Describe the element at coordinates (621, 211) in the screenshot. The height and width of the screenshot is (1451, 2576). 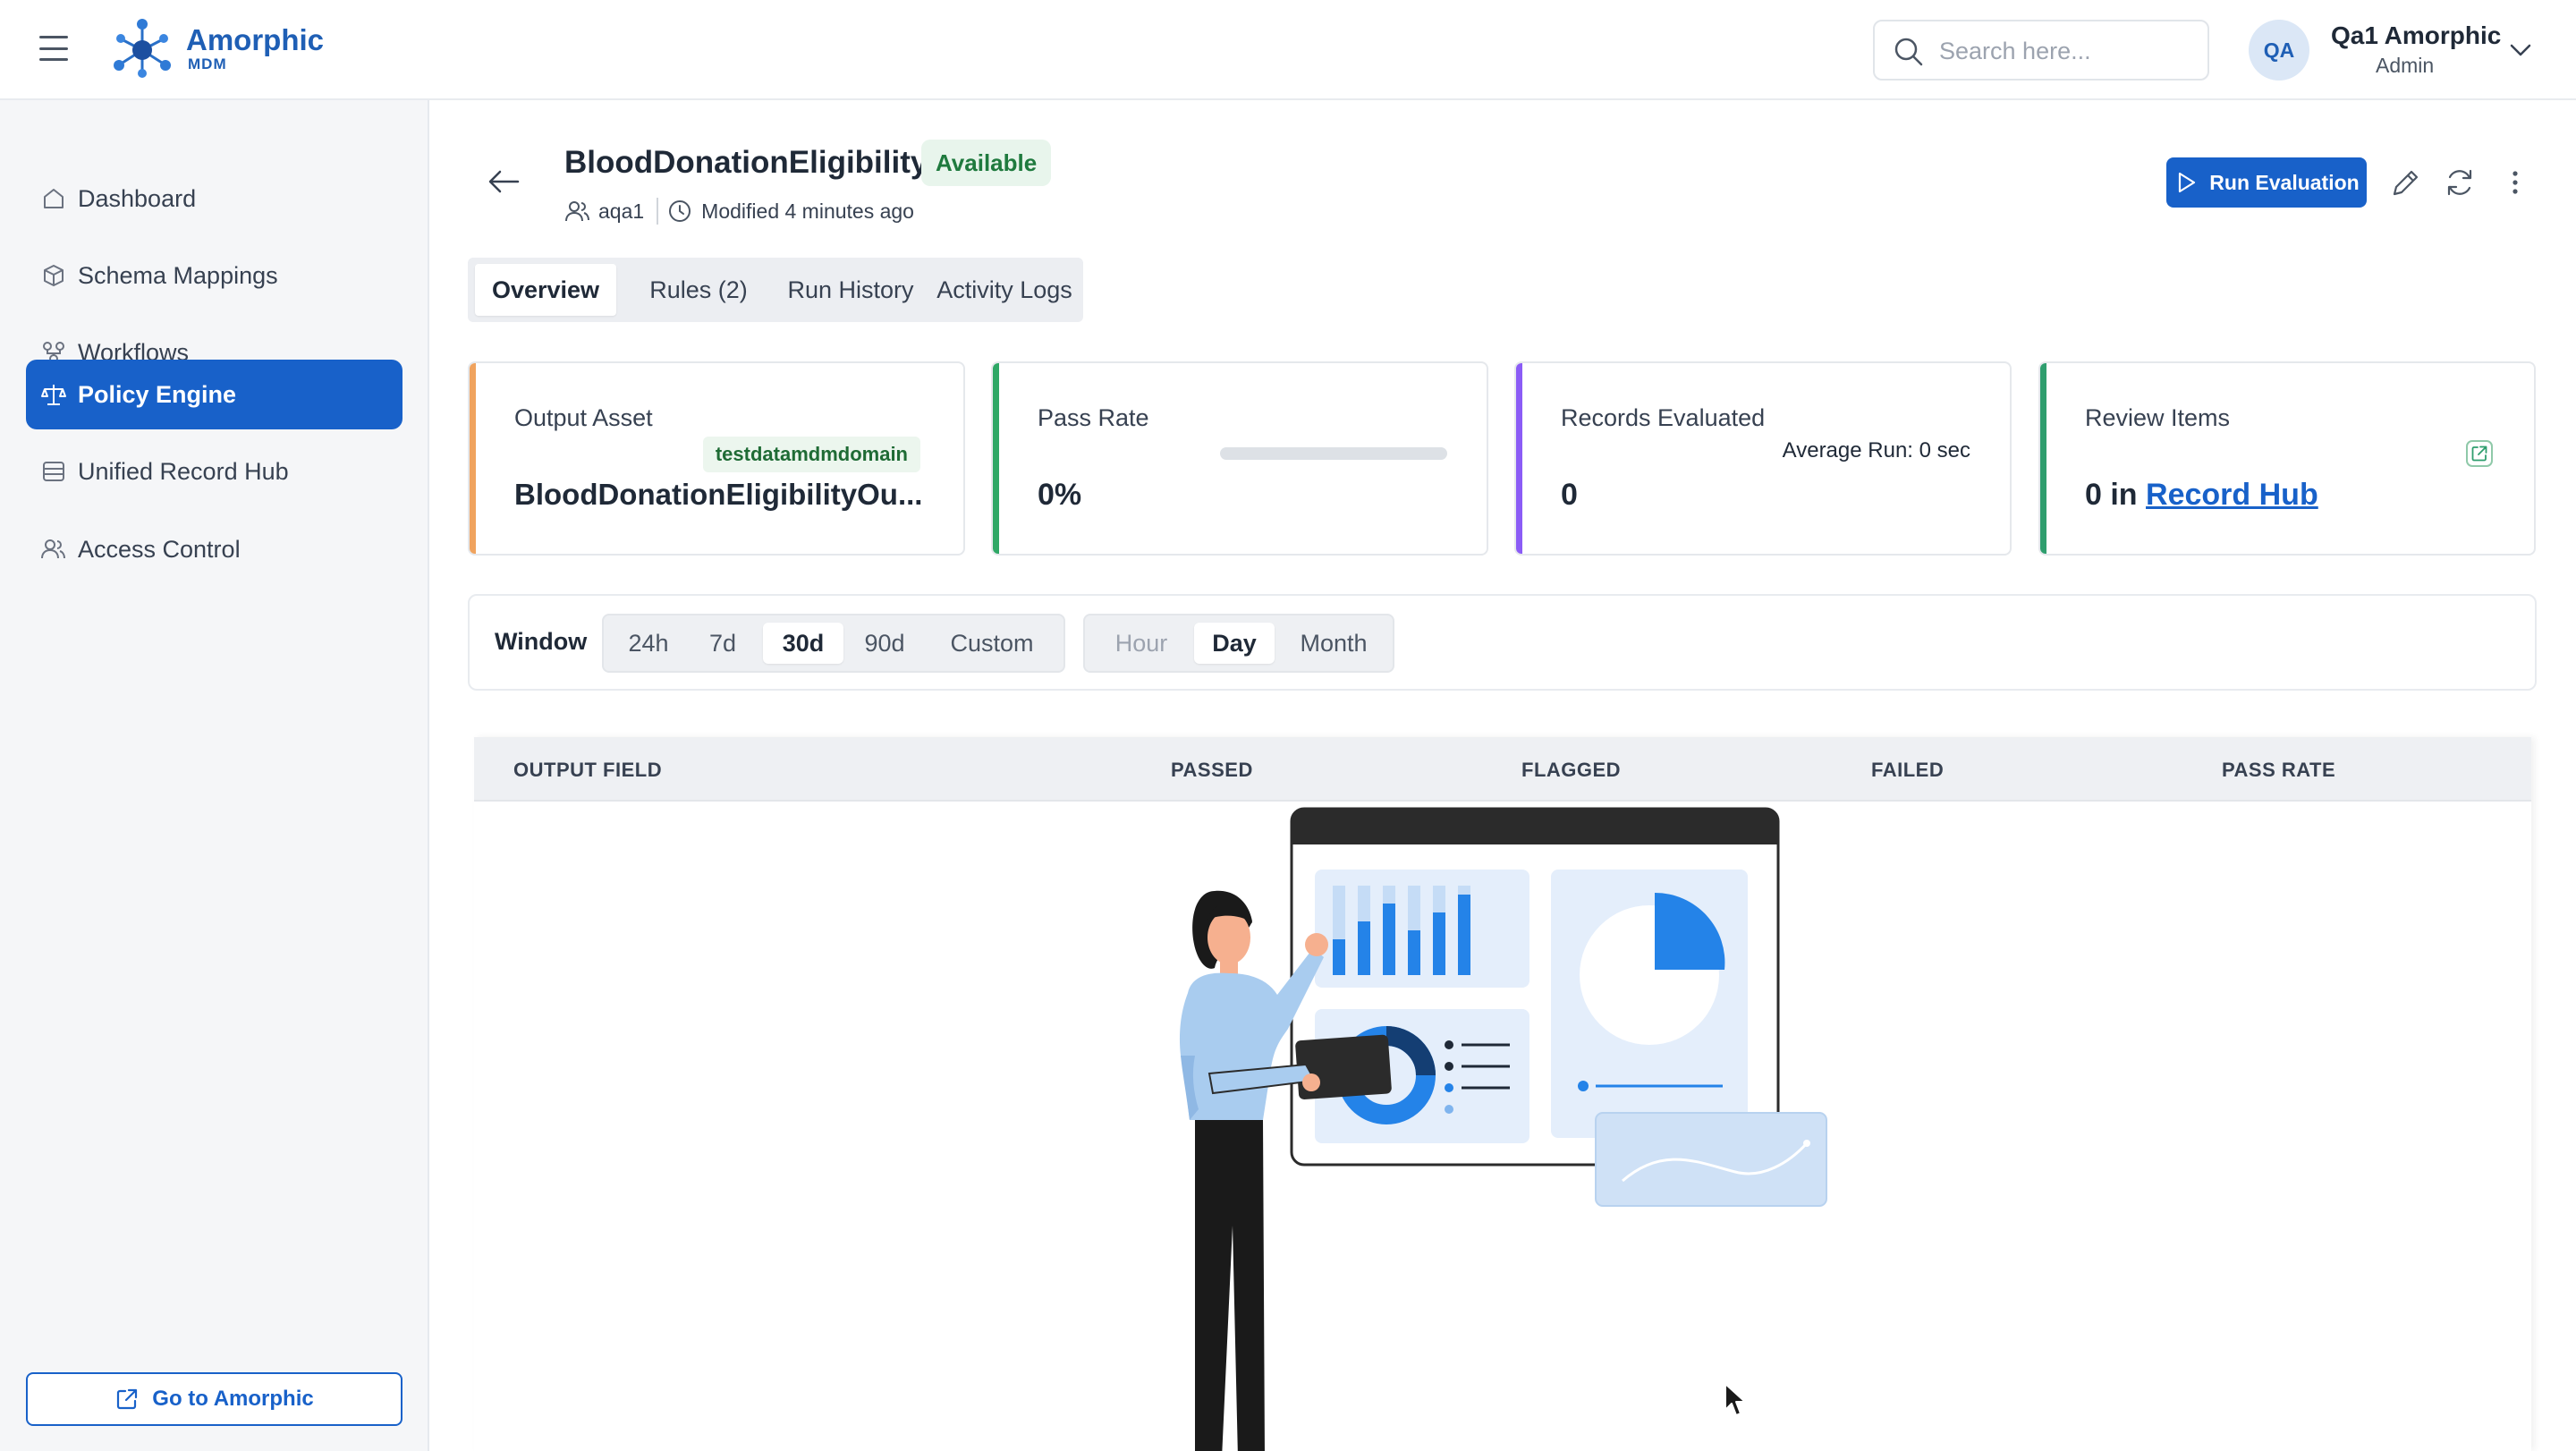
I see `owner-name: aqa1` at that location.